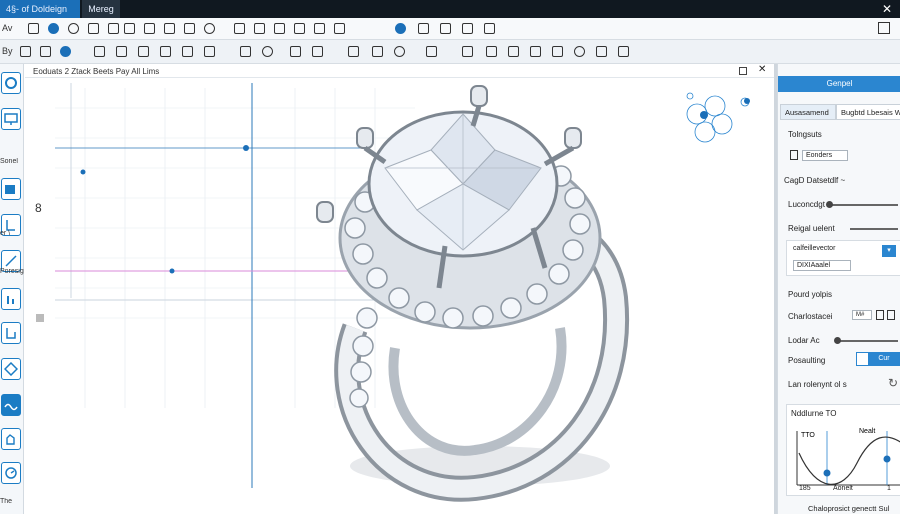 This screenshot has height=514, width=900. Describe the element at coordinates (601, 51) in the screenshot. I see `print-icon` at that location.